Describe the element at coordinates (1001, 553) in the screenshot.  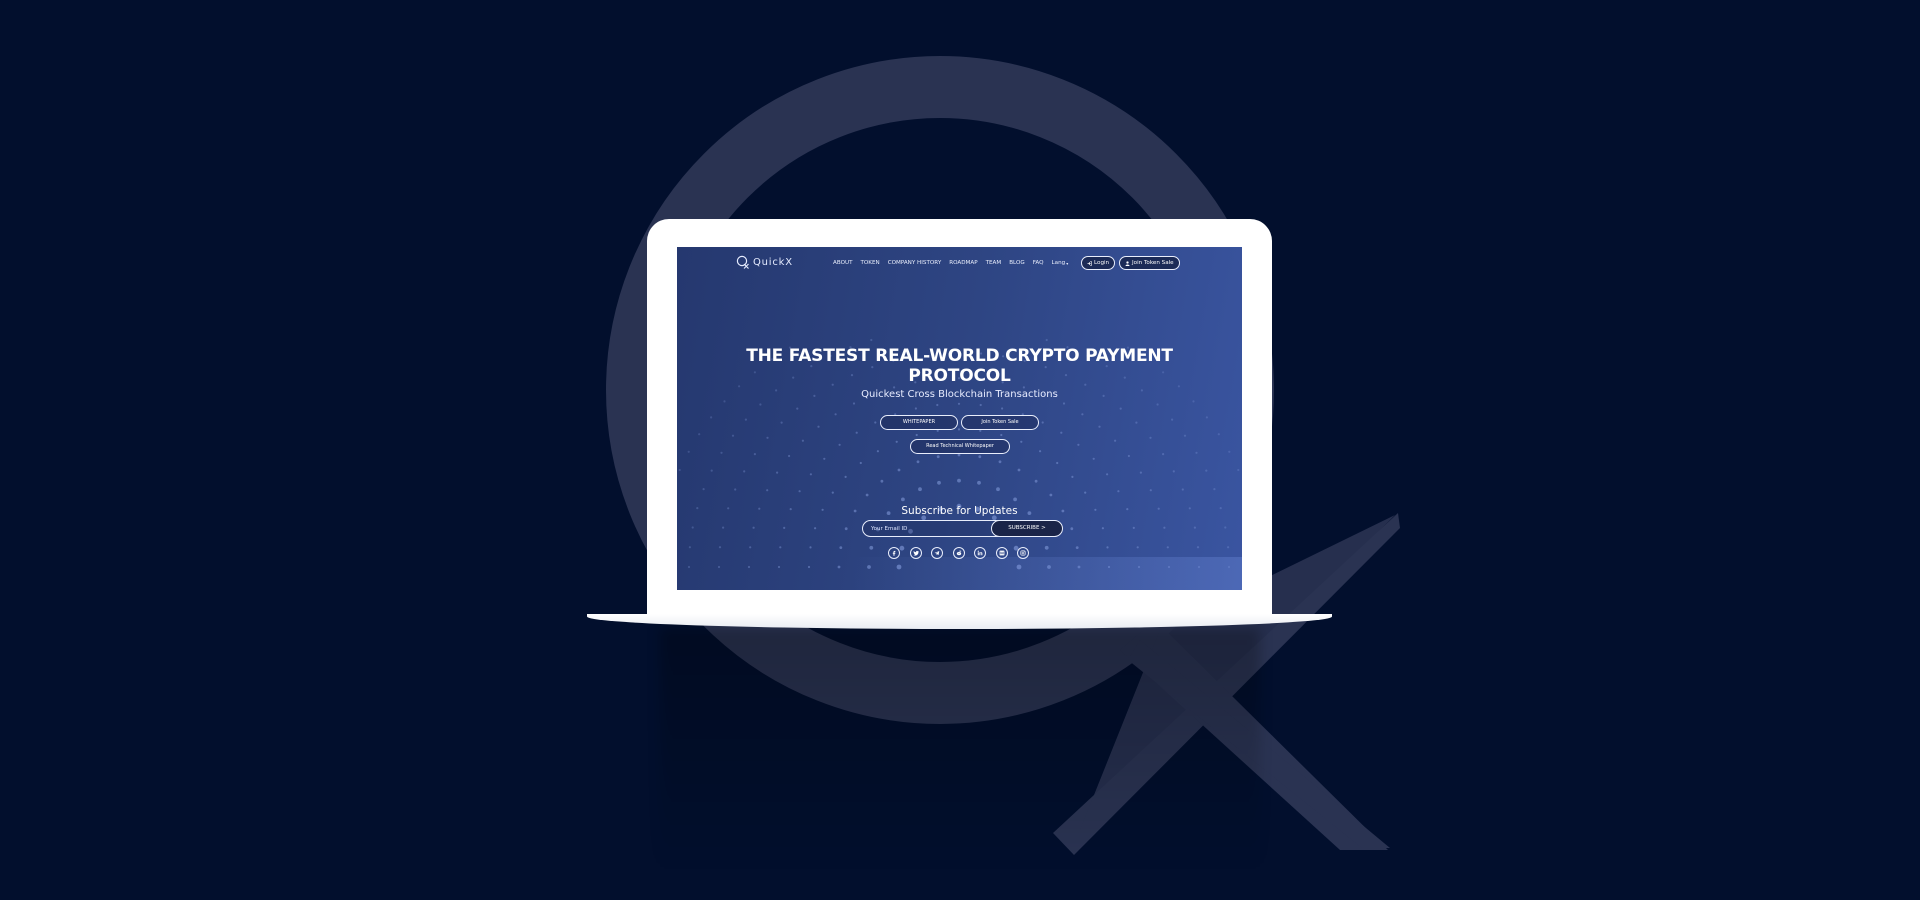
I see `medium-icon` at that location.